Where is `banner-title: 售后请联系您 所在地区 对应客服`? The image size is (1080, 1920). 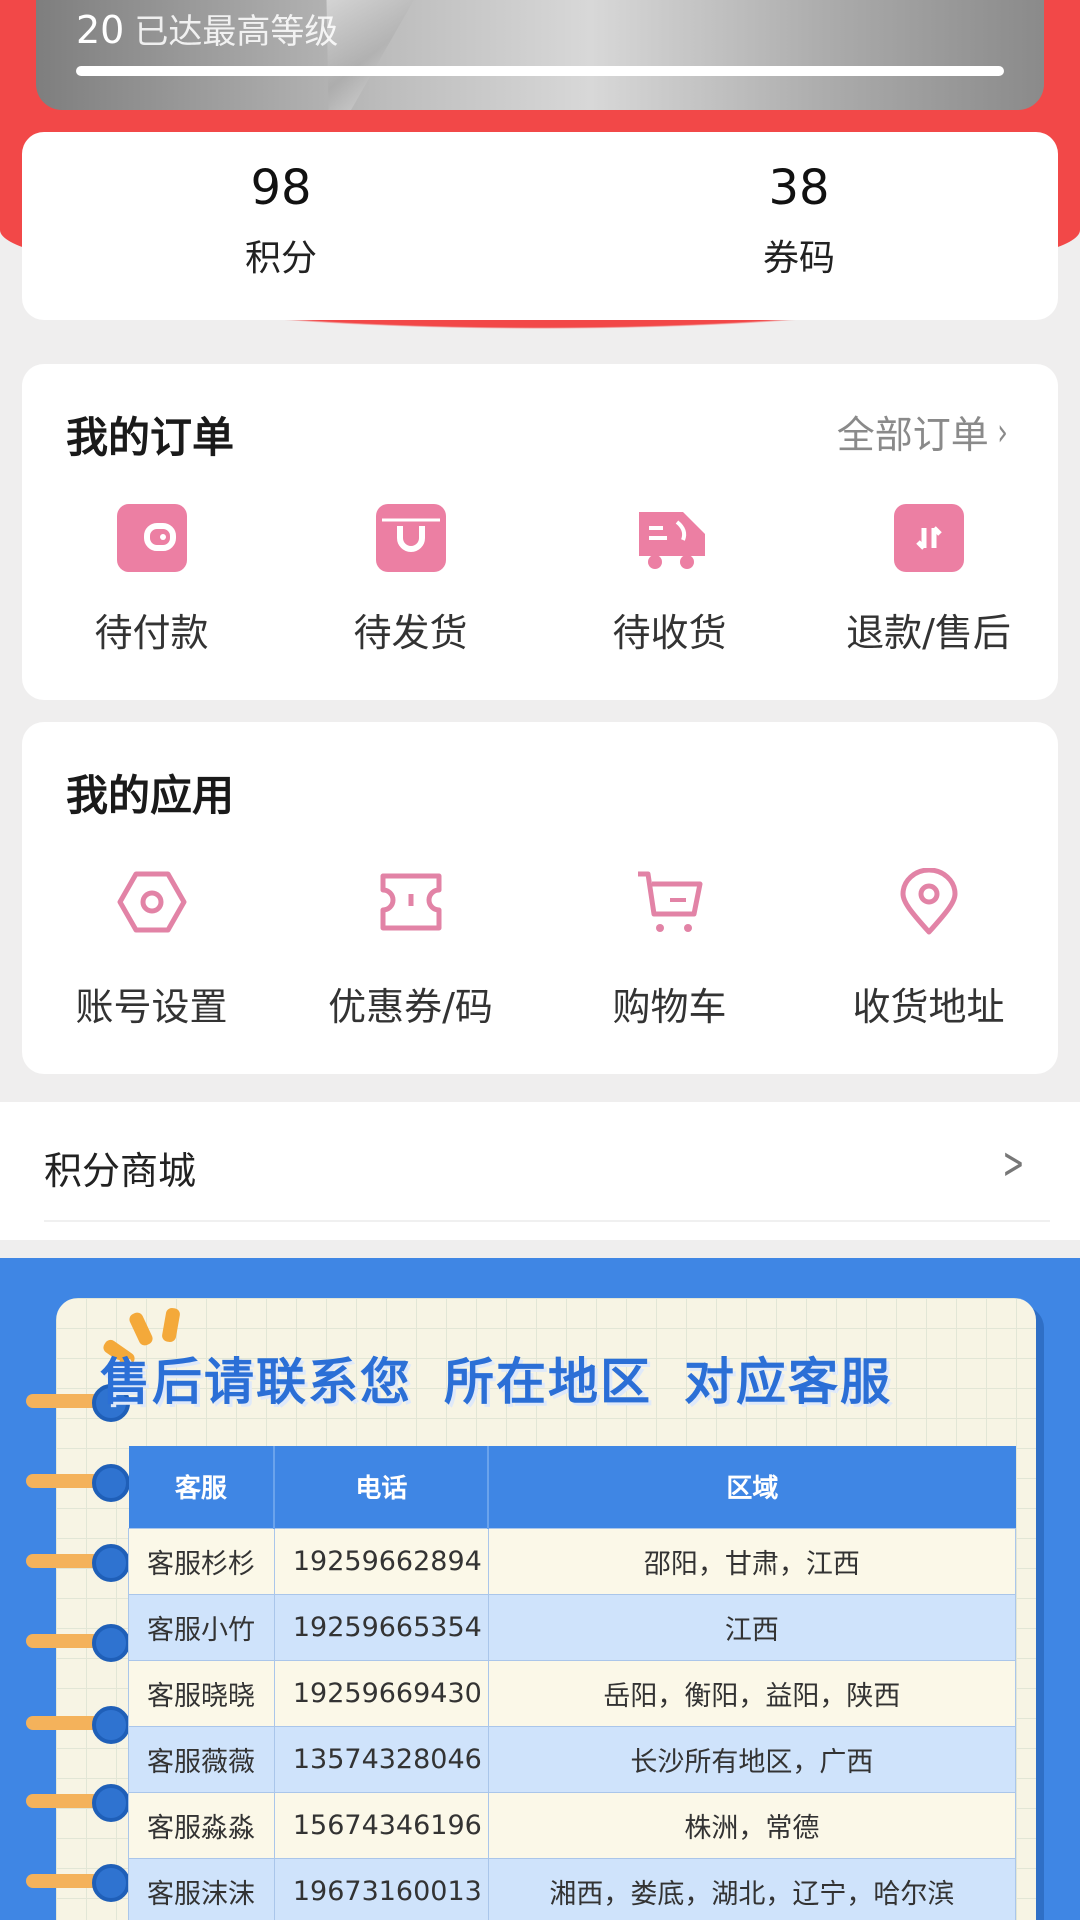
banner-title: 售后请联系您 所在地区 对应客服 is located at coordinates (560, 1378).